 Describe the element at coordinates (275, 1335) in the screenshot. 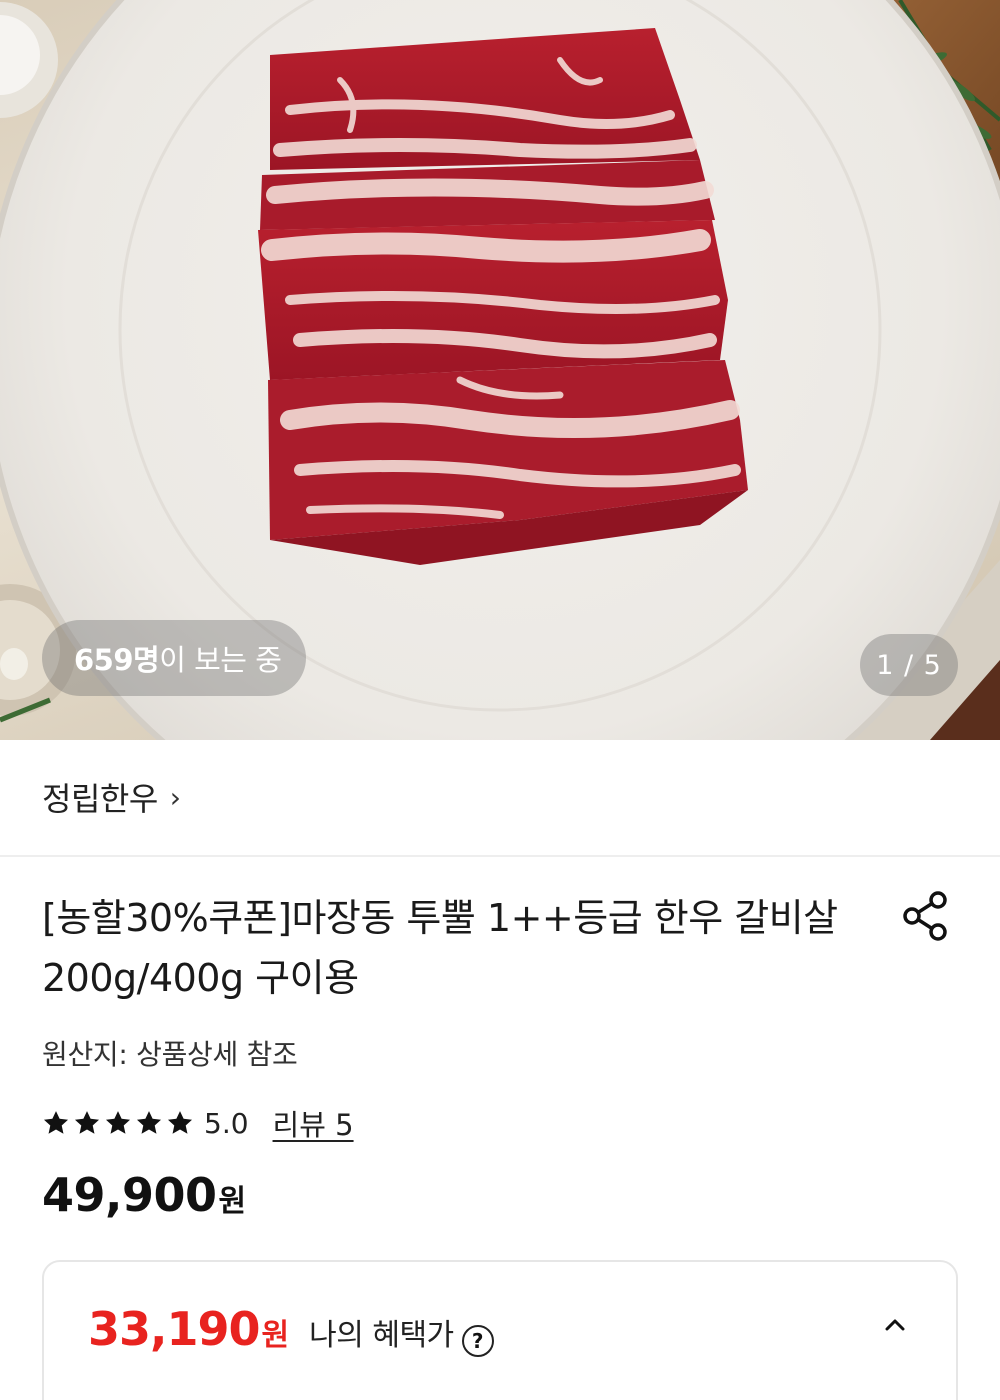

I see `benefit-price-unit: 원` at that location.